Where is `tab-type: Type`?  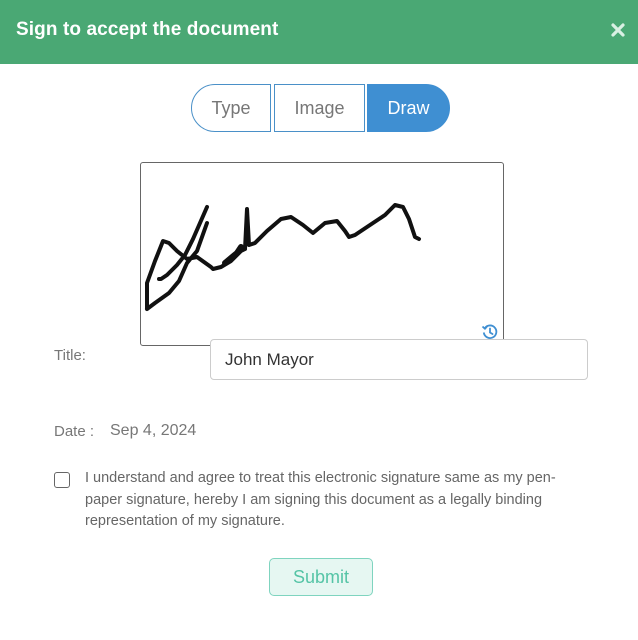
tab-type: Type is located at coordinates (231, 108).